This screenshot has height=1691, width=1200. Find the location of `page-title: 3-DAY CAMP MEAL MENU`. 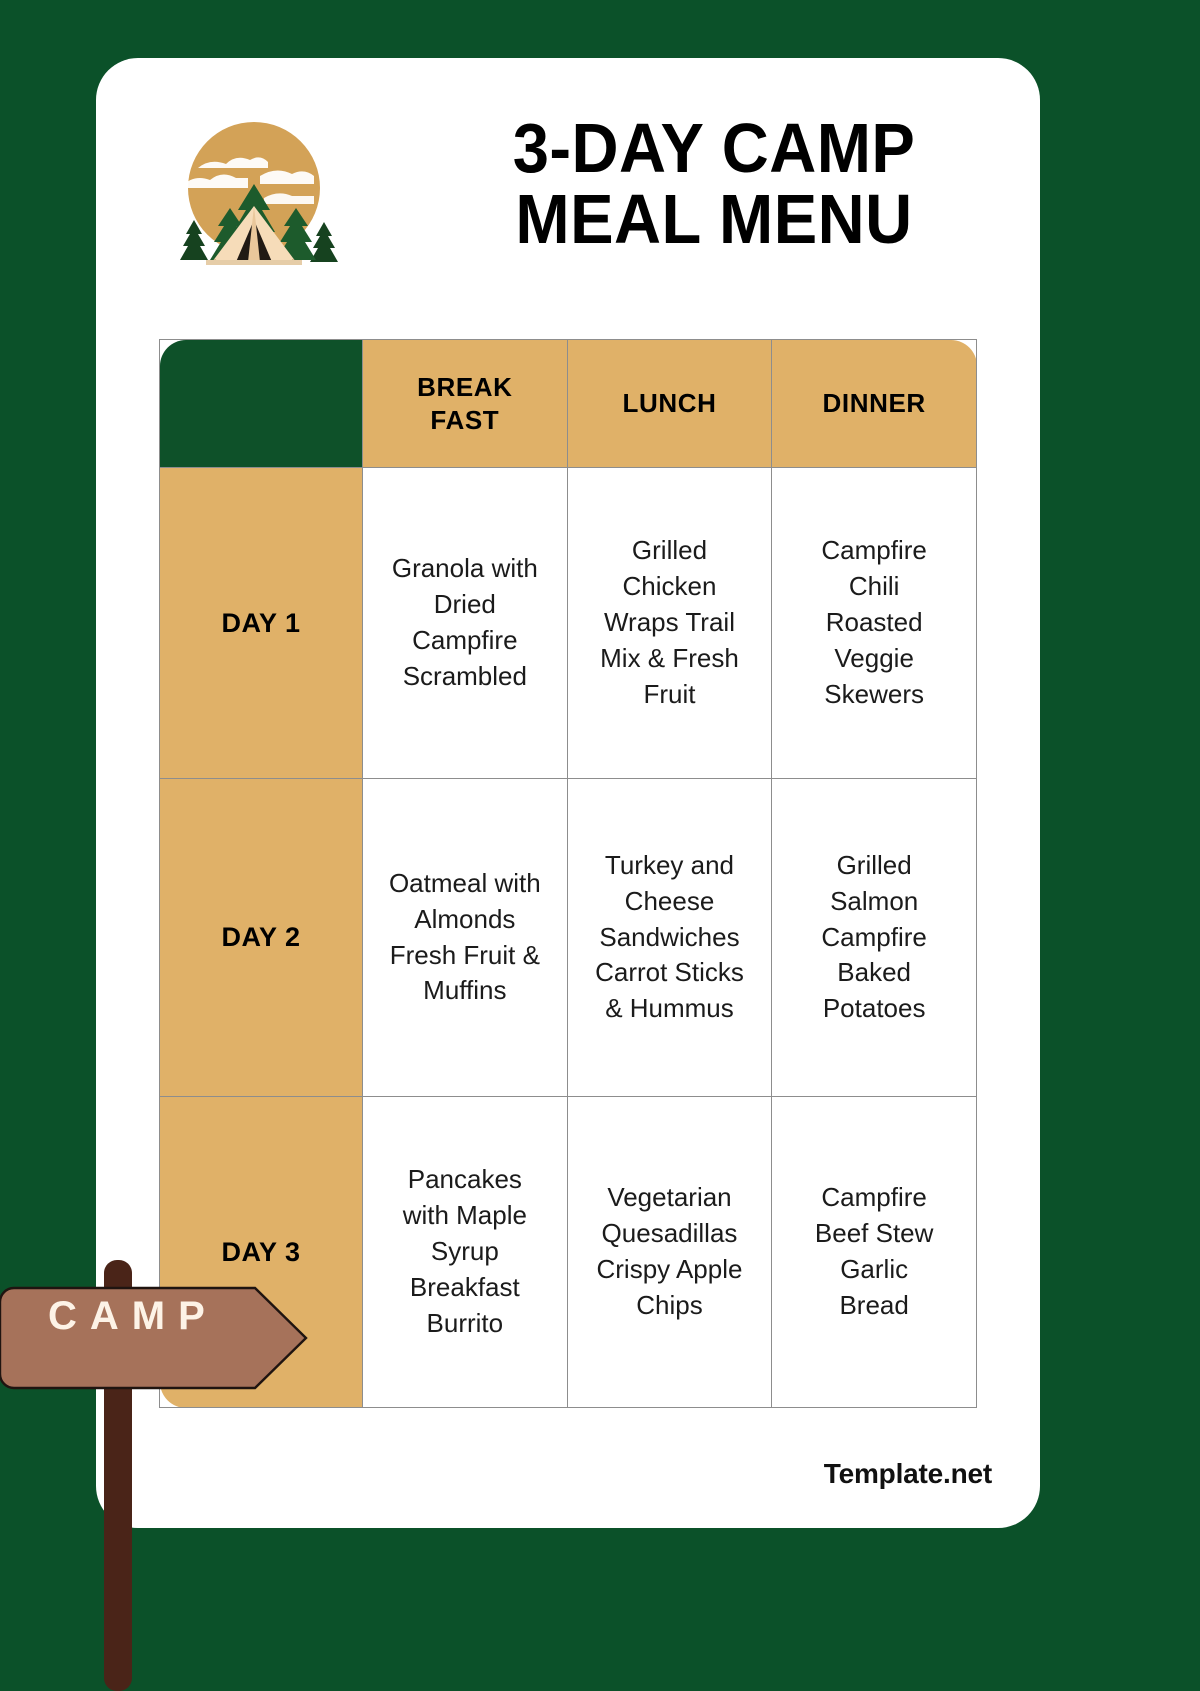

page-title: 3-DAY CAMP MEAL MENU is located at coordinates (714, 184).